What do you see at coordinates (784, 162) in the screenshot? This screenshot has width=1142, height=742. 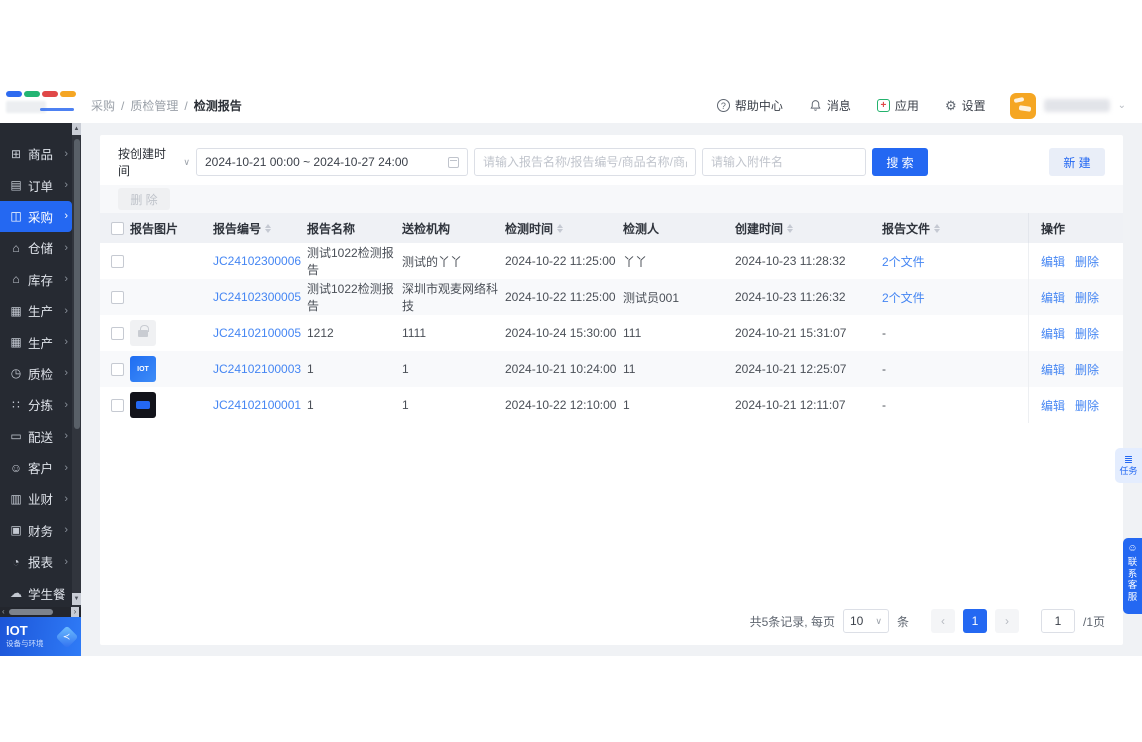 I see `attachment-name-input` at bounding box center [784, 162].